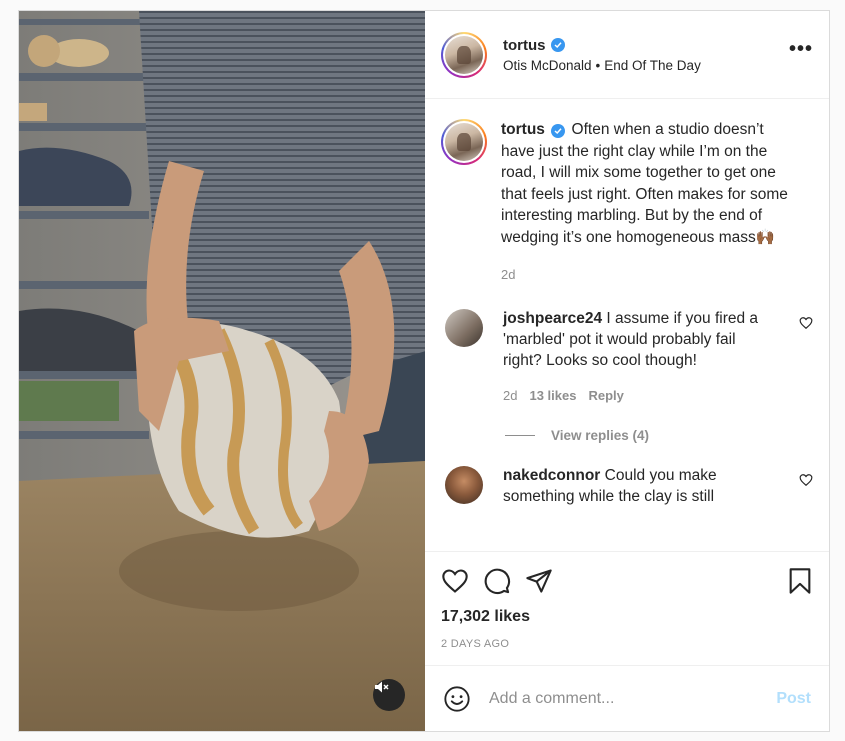  What do you see at coordinates (552, 318) in the screenshot?
I see `comment-username: joshpearce24` at bounding box center [552, 318].